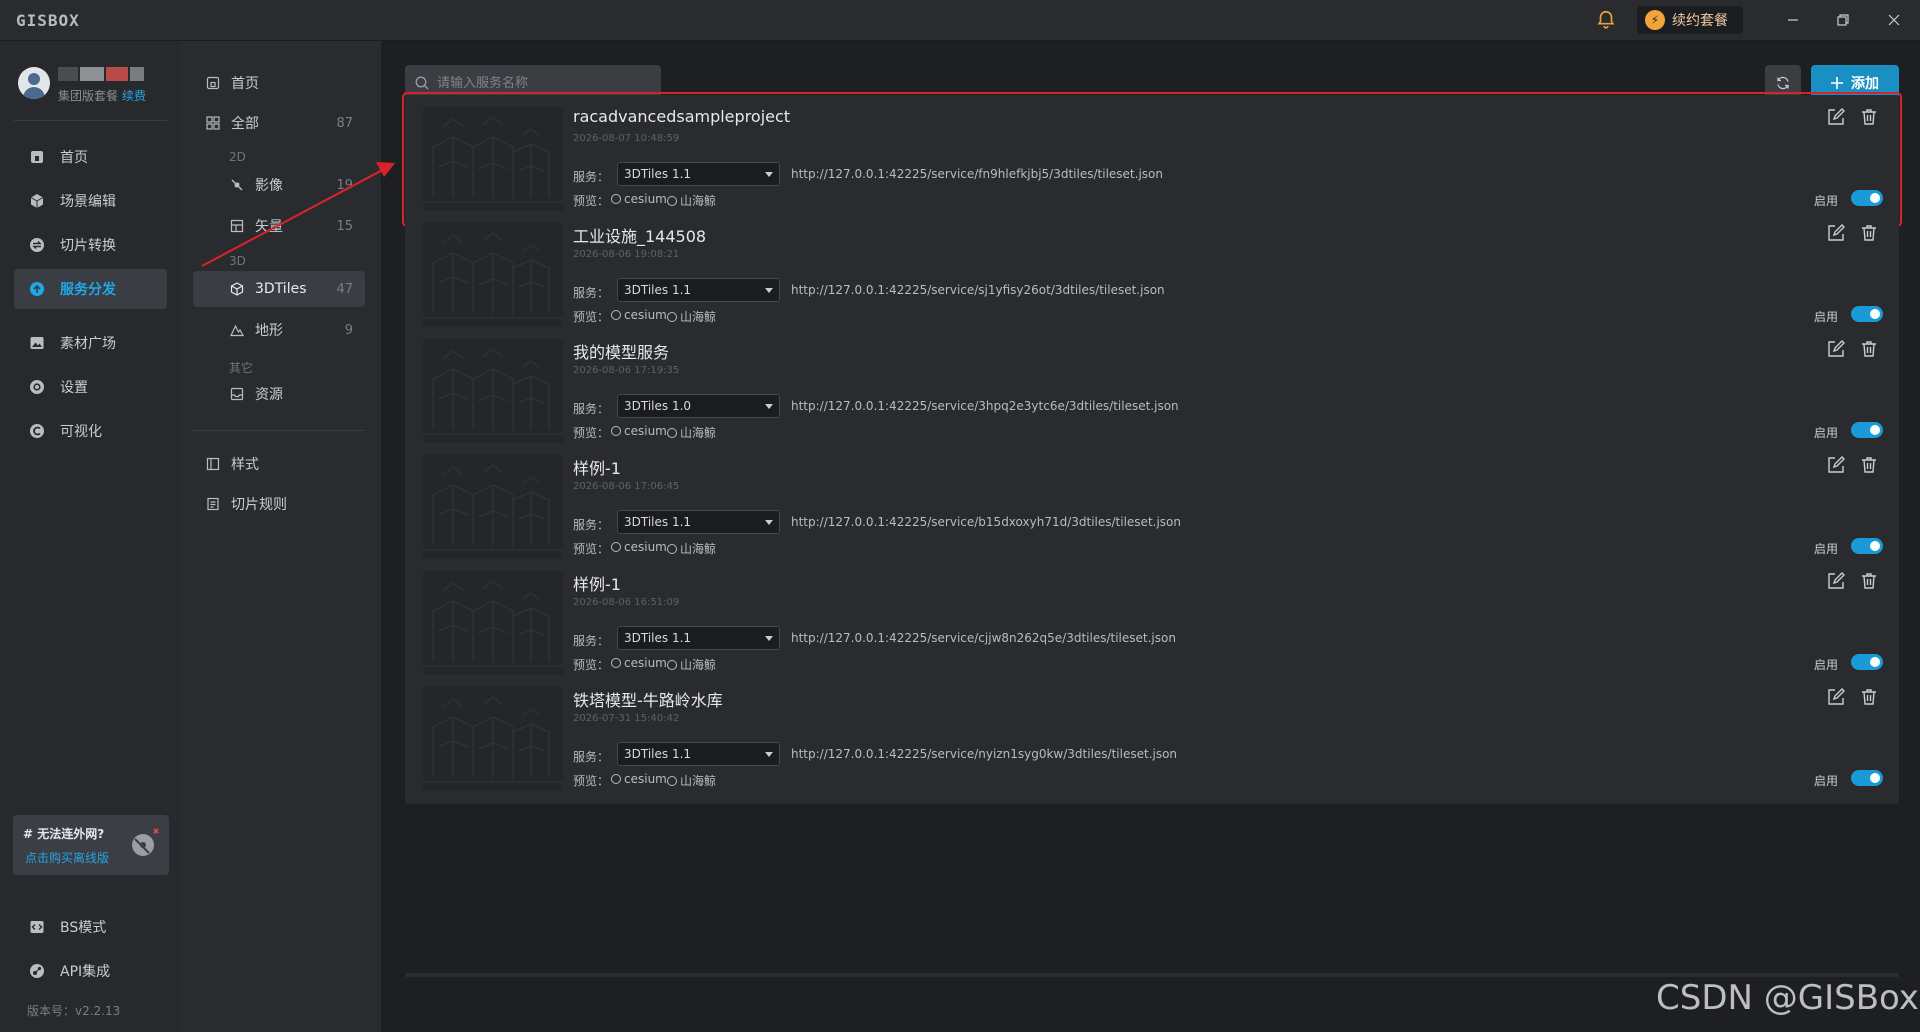 The height and width of the screenshot is (1032, 1920). I want to click on renew-plan-button: ⚡ 续约套餐, so click(1690, 20).